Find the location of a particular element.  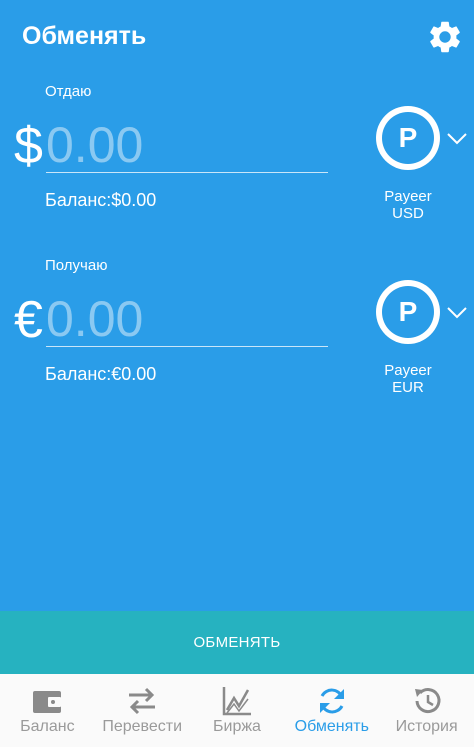

give-wallet-button: P is located at coordinates (408, 138).